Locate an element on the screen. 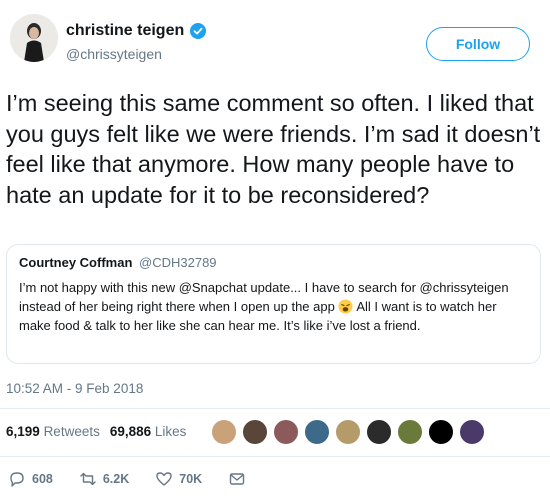  tweet-timestamp: 10:52 AM - 9 Feb 2018 is located at coordinates (74, 388).